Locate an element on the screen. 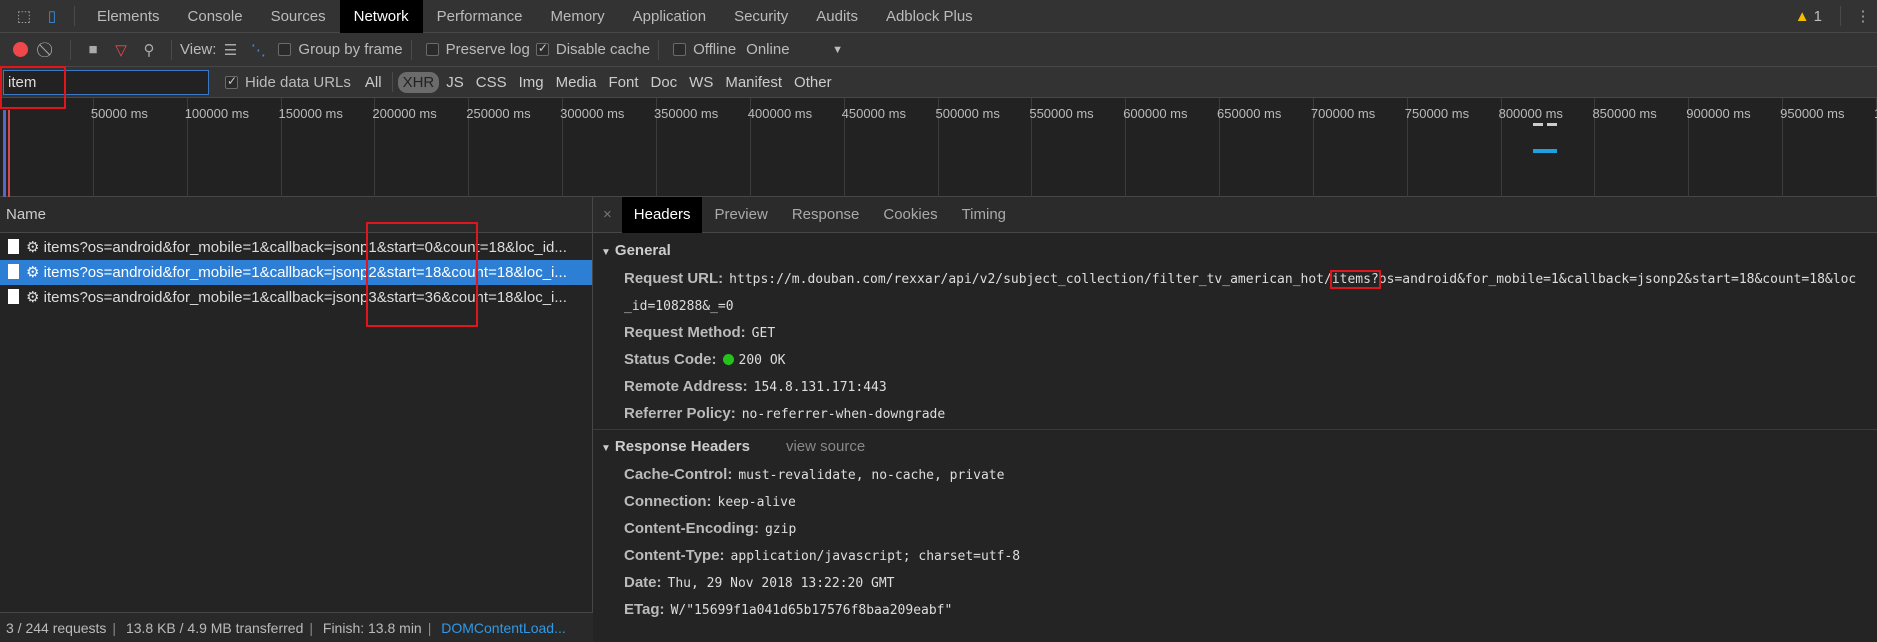  tab-memory: Memory is located at coordinates (578, 16).